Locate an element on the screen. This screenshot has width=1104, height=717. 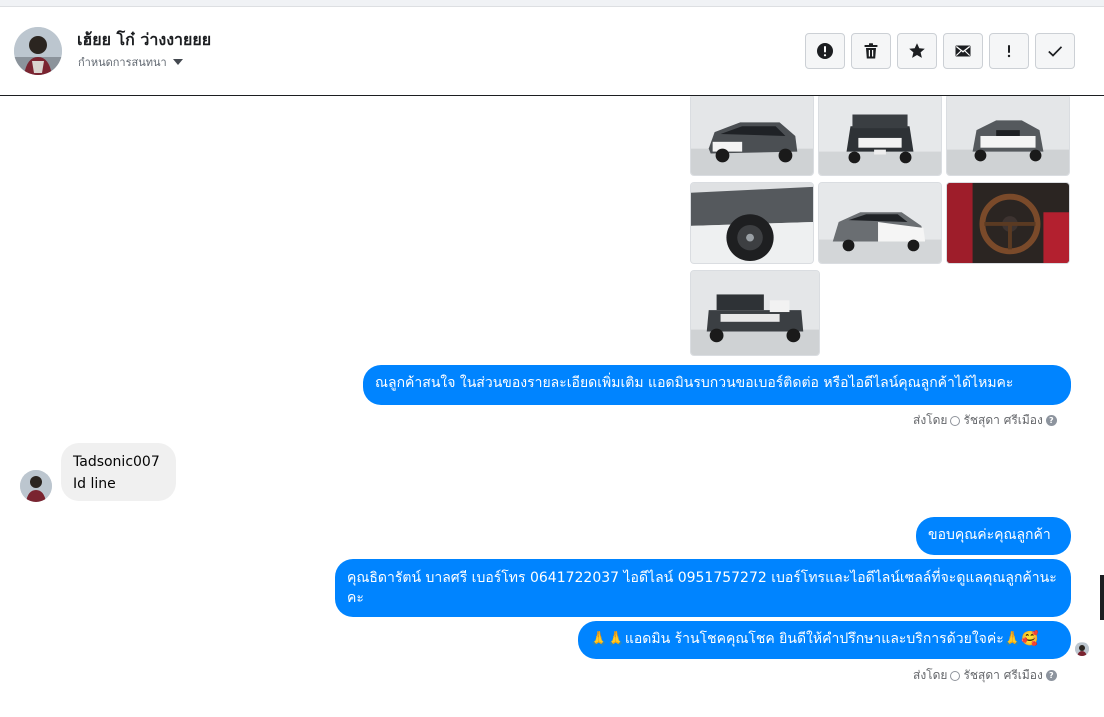
incoming-message: Tadsonic007 Id line is located at coordinates (118, 472).